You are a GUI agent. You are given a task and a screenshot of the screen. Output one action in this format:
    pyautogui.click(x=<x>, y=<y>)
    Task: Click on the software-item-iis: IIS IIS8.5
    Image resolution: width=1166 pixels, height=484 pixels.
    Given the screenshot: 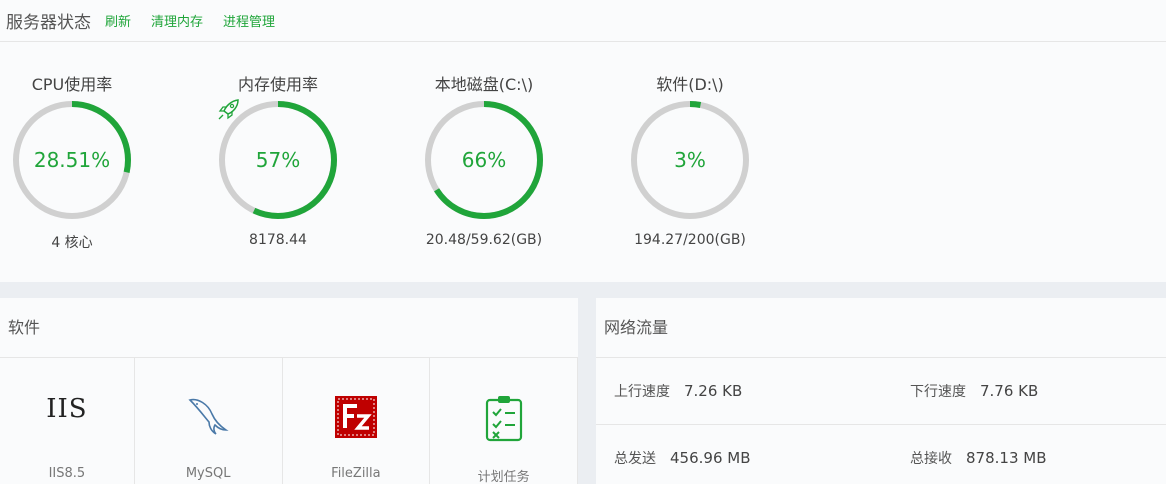 What is the action you would take?
    pyautogui.click(x=67, y=421)
    